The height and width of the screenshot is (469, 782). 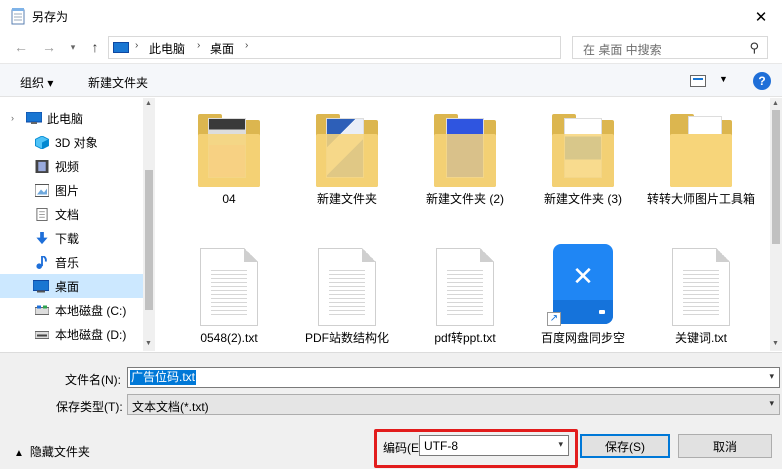 I want to click on hide-folders-toggle: ▲ 隐藏文件夹, so click(x=52, y=451).